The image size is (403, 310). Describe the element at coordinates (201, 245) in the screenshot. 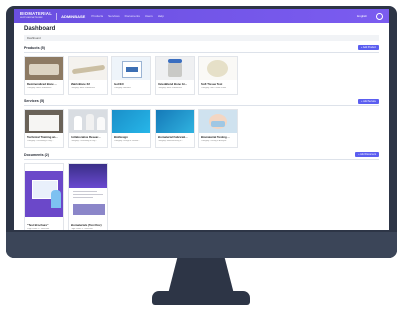

I see `monitor-chin` at that location.